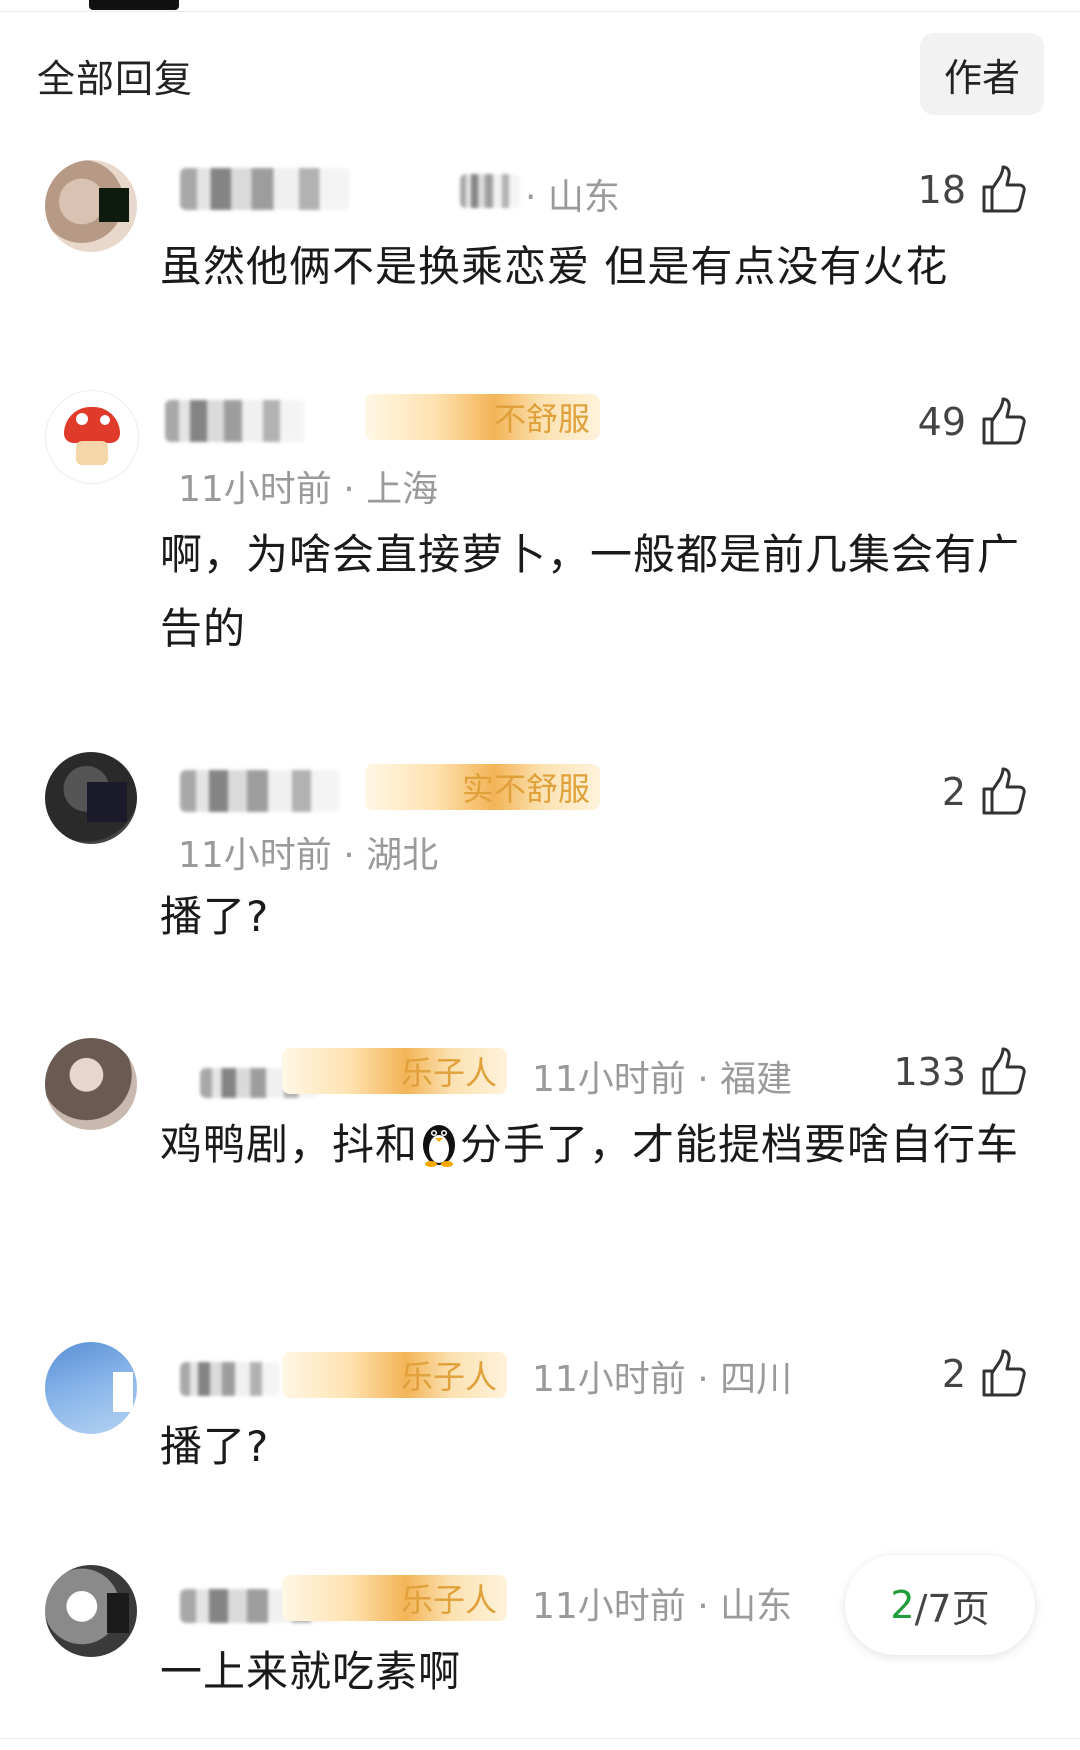 The height and width of the screenshot is (1750, 1080). What do you see at coordinates (308, 489) in the screenshot?
I see `comment-meta: 11小时前 · 上海` at bounding box center [308, 489].